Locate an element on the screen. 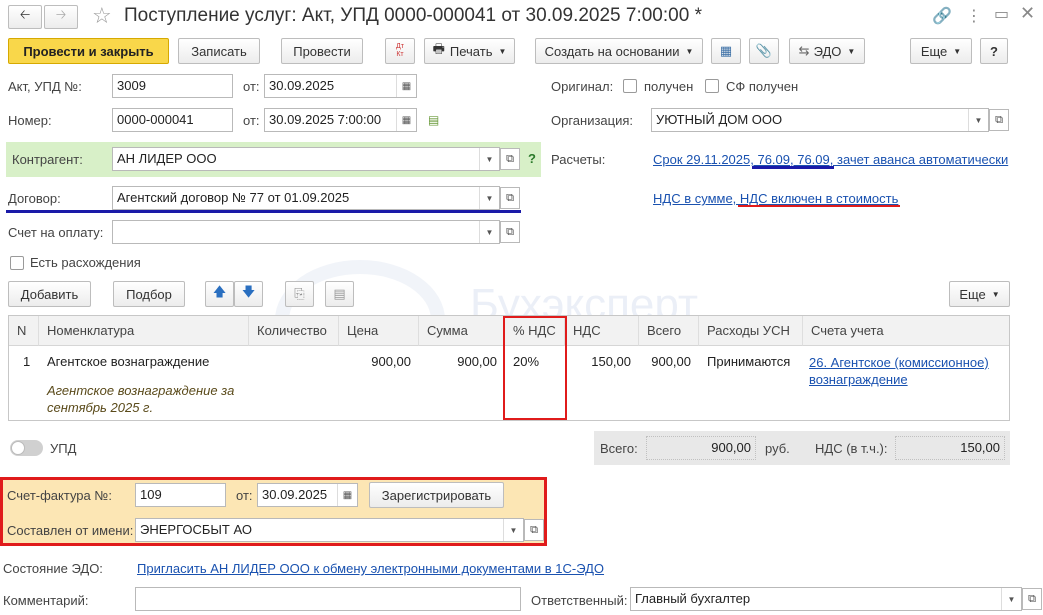 Image resolution: width=1043 pixels, height=615 pixels. number-label: Номер: is located at coordinates (30, 120).